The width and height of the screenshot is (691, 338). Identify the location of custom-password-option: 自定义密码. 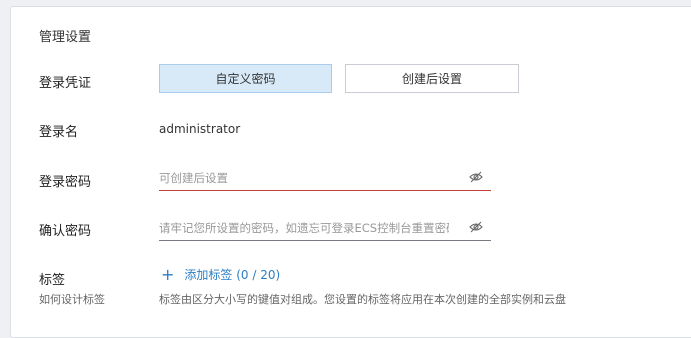
(245, 78).